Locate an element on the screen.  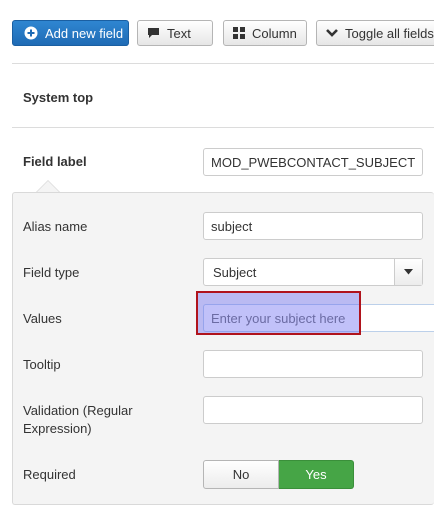
column-button: Column is located at coordinates (265, 33).